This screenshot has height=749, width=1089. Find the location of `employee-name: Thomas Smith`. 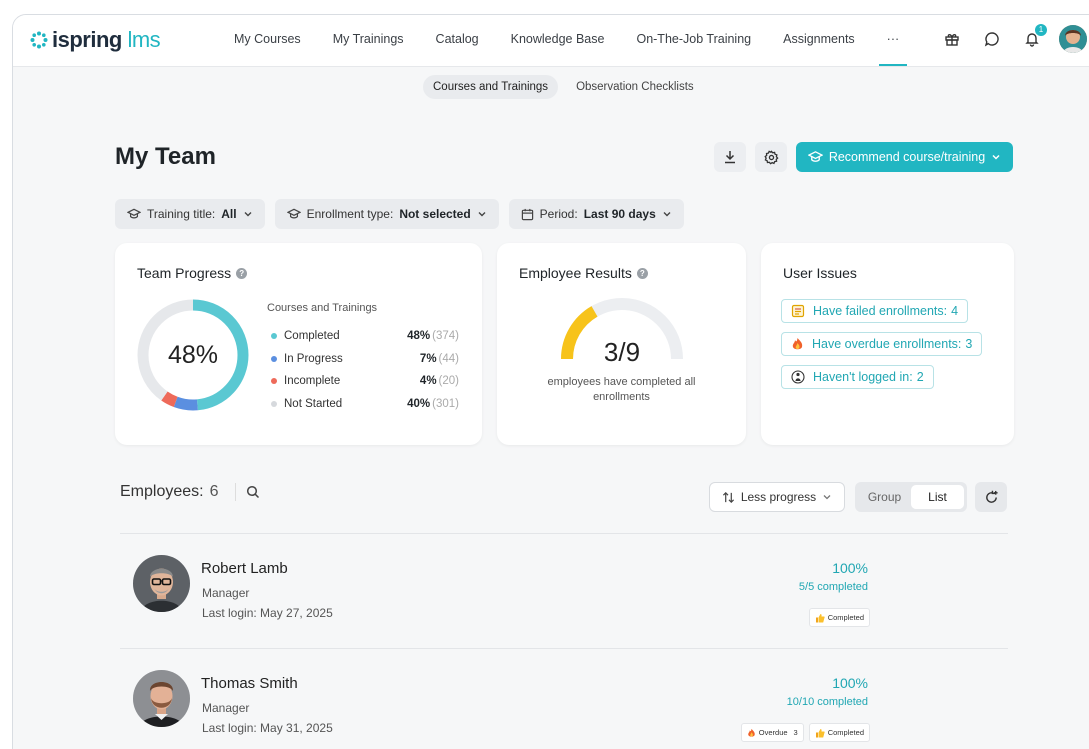

employee-name: Thomas Smith is located at coordinates (249, 683).